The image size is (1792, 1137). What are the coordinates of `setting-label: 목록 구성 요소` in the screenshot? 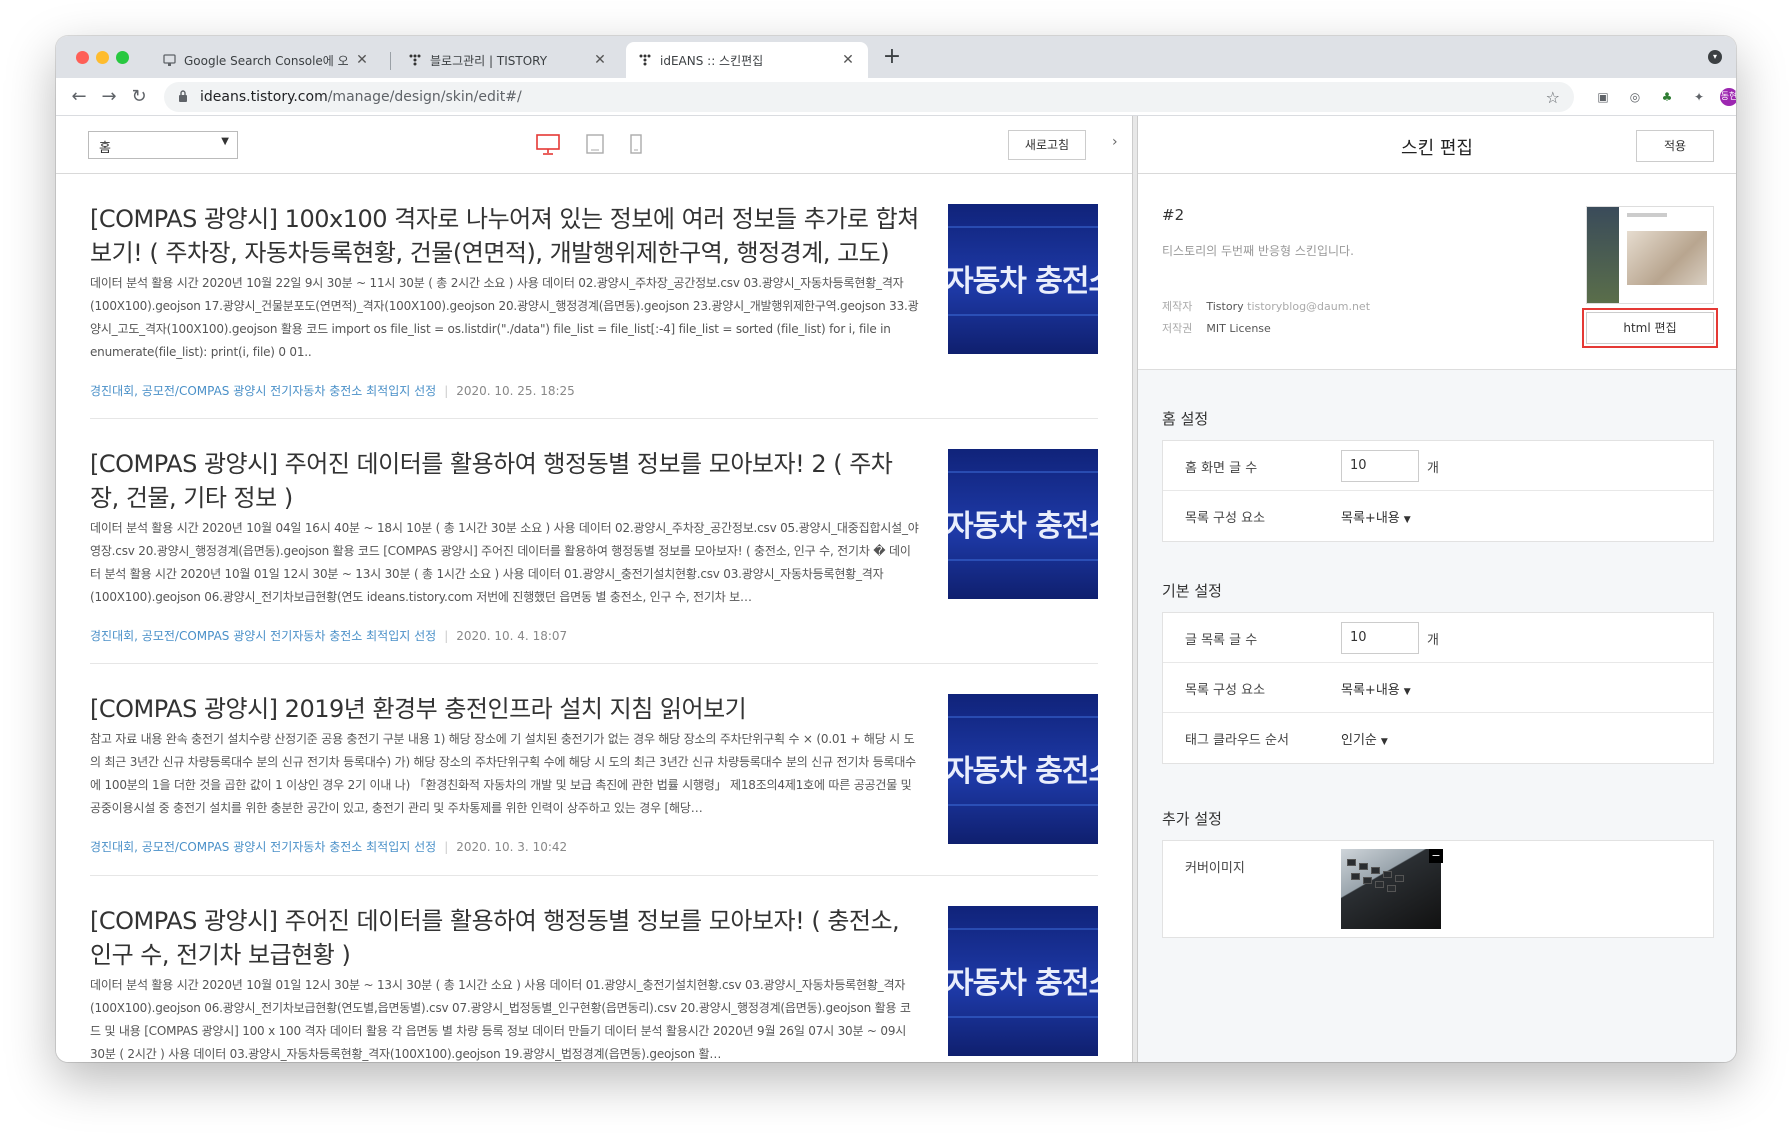 It's located at (1225, 690).